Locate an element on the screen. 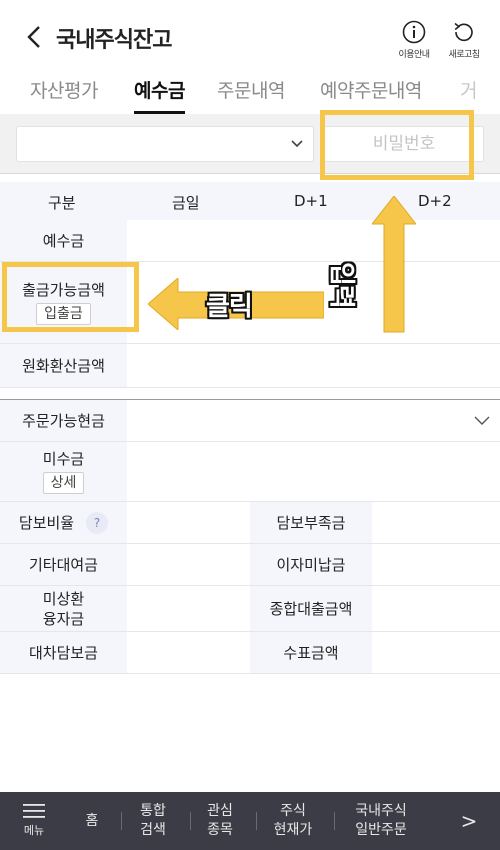  nav-integrated-search: 통합 검색 is located at coordinates (153, 821).